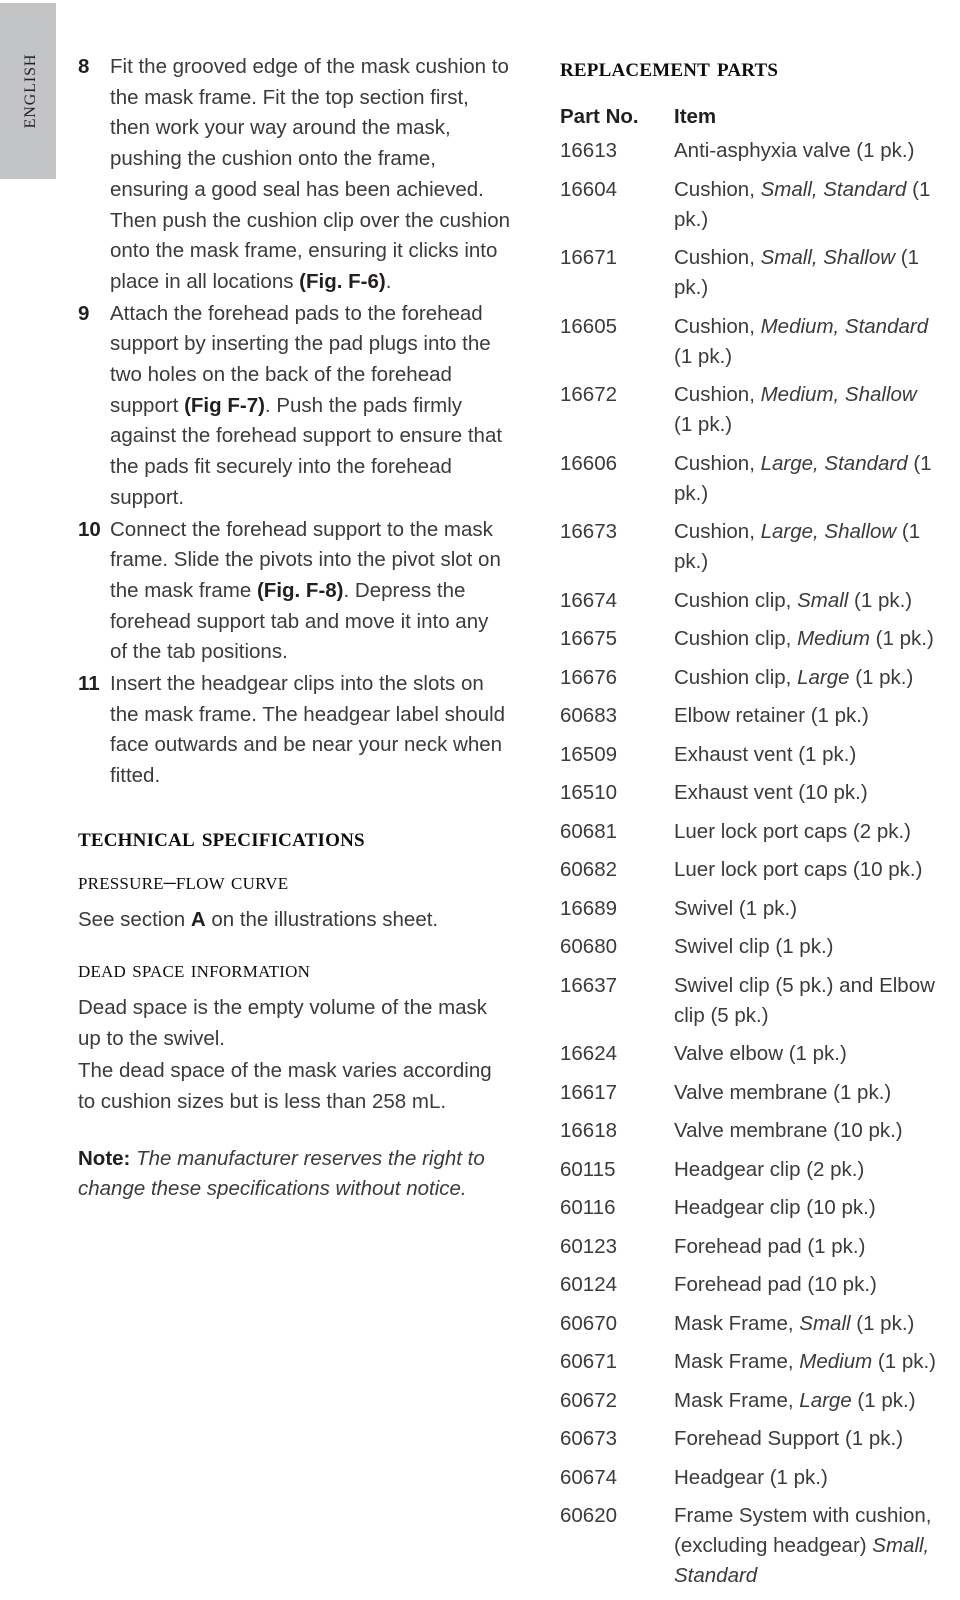 The image size is (960, 1600). What do you see at coordinates (813, 1093) in the screenshot?
I see `part-description: Valve membrane (1 pk.)` at bounding box center [813, 1093].